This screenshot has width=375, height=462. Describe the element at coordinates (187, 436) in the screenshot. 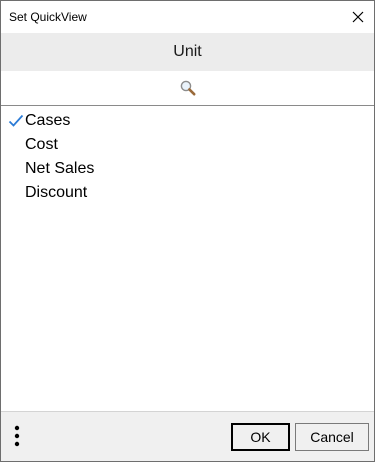

I see `dialog-footer: OK Cancel` at that location.